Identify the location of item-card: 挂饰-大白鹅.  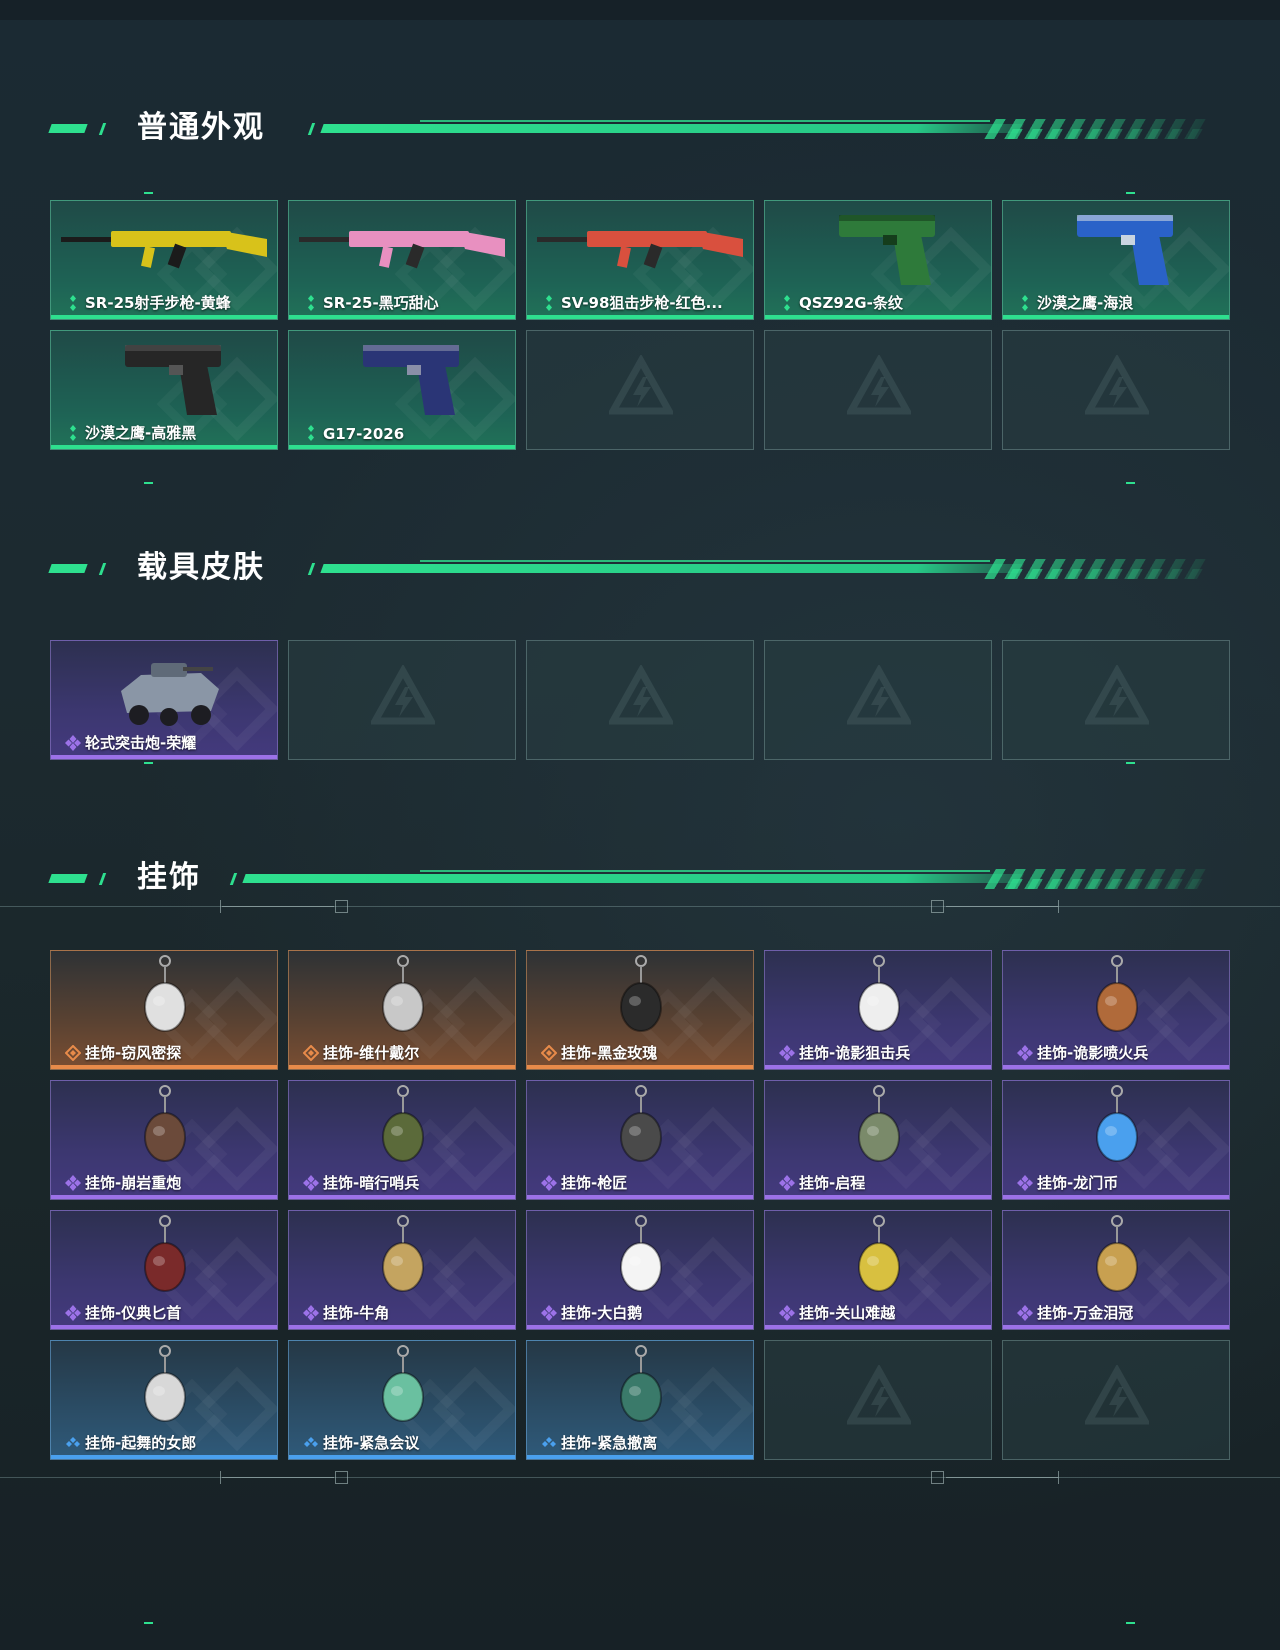
(640, 1270).